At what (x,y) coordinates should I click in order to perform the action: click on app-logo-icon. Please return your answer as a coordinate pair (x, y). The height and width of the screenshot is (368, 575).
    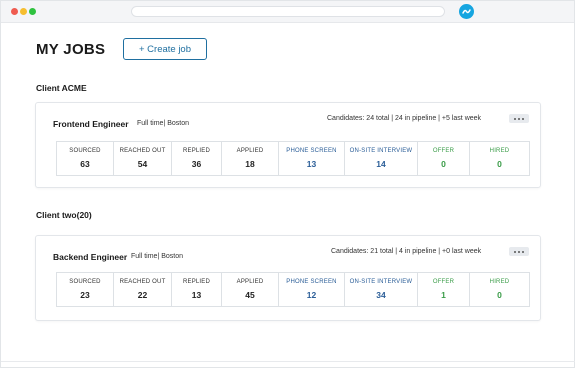
    Looking at the image, I should click on (466, 11).